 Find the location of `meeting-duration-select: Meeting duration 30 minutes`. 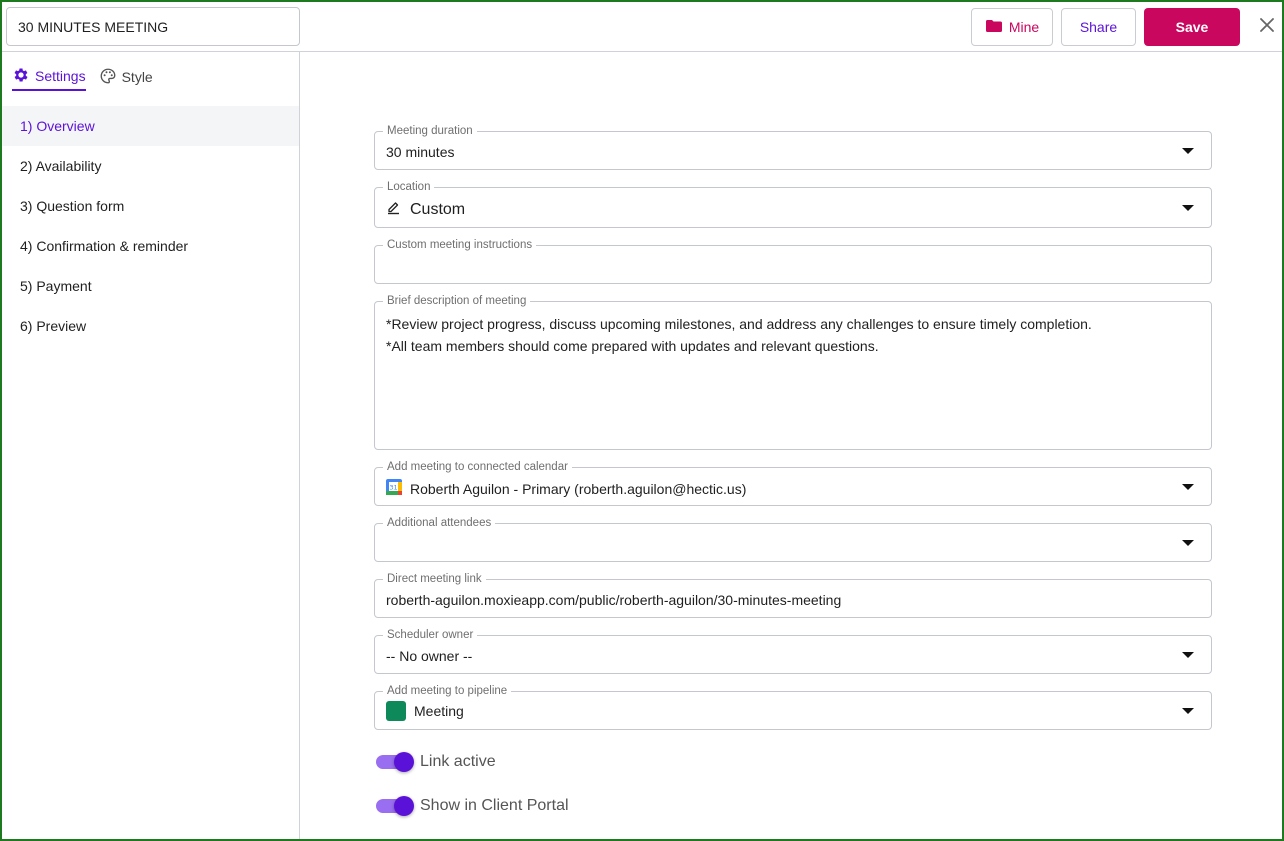

meeting-duration-select: Meeting duration 30 minutes is located at coordinates (793, 147).